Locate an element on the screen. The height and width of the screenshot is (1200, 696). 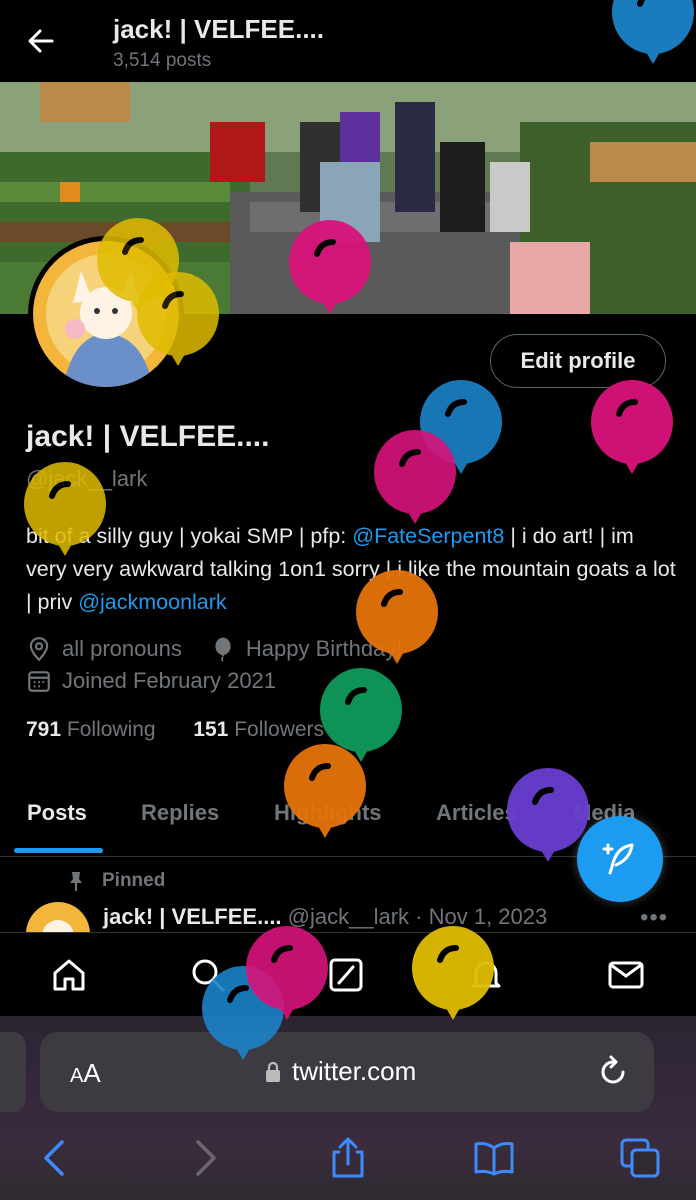
previous-tab-preview is located at coordinates (13, 1072).